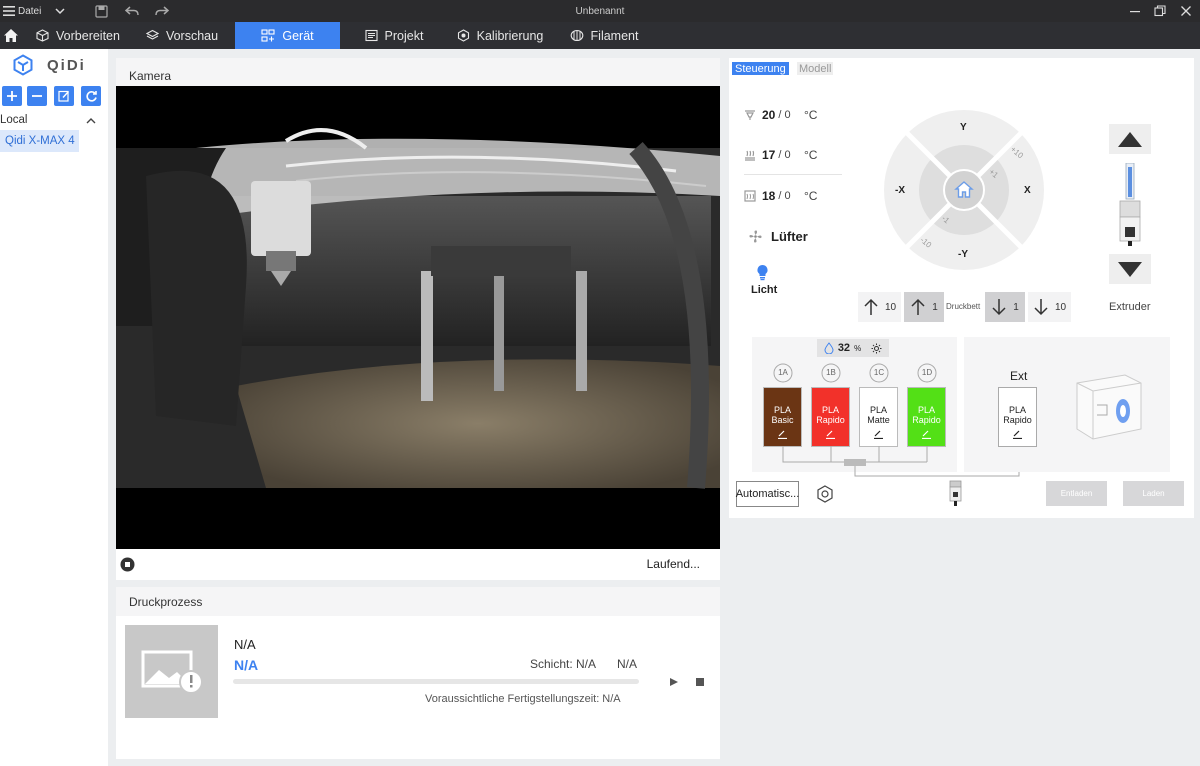 The image size is (1200, 766). What do you see at coordinates (764, 290) in the screenshot?
I see `light-label: Licht` at bounding box center [764, 290].